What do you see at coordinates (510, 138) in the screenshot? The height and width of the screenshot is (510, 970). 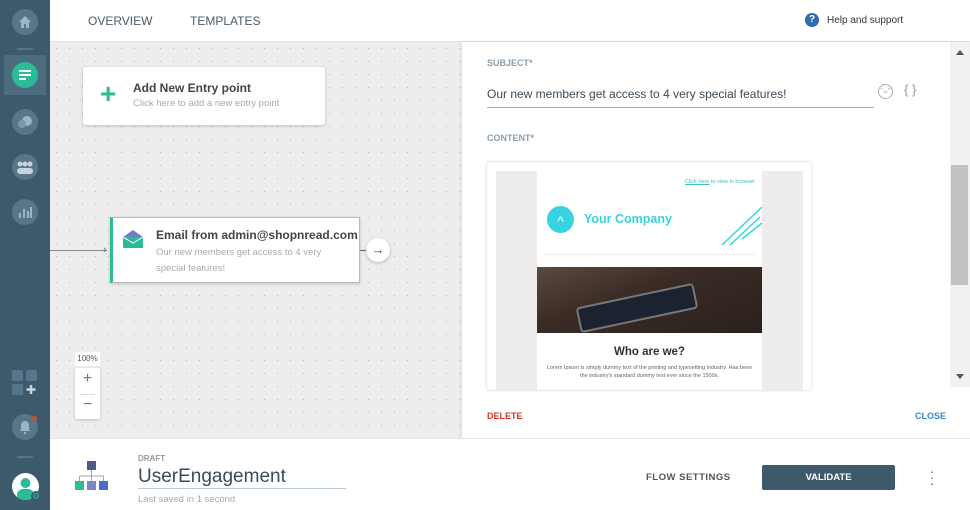 I see `content-label: CONTENT*` at bounding box center [510, 138].